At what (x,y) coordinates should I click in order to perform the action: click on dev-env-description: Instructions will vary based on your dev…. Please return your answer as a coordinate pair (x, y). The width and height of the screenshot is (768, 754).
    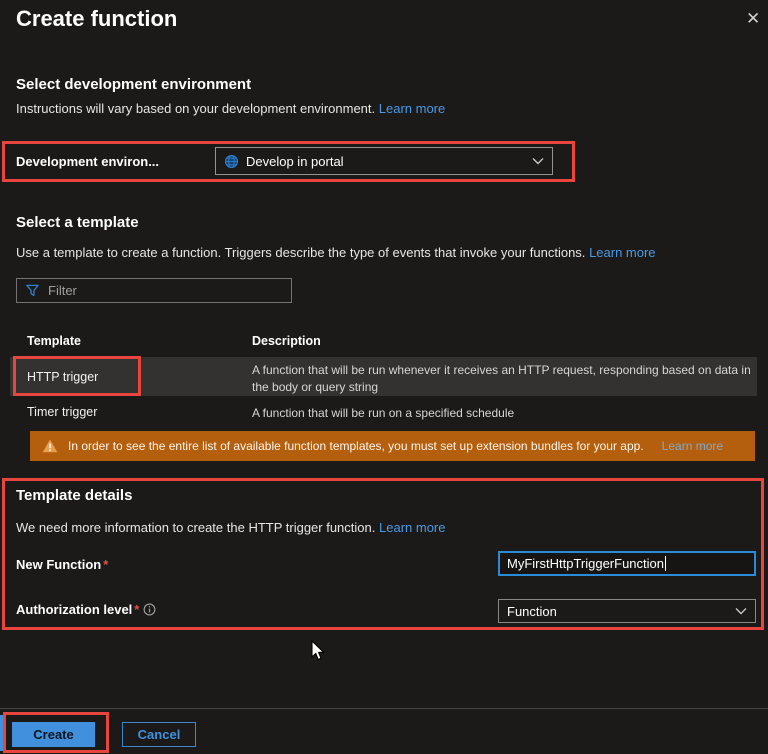
    Looking at the image, I should click on (230, 108).